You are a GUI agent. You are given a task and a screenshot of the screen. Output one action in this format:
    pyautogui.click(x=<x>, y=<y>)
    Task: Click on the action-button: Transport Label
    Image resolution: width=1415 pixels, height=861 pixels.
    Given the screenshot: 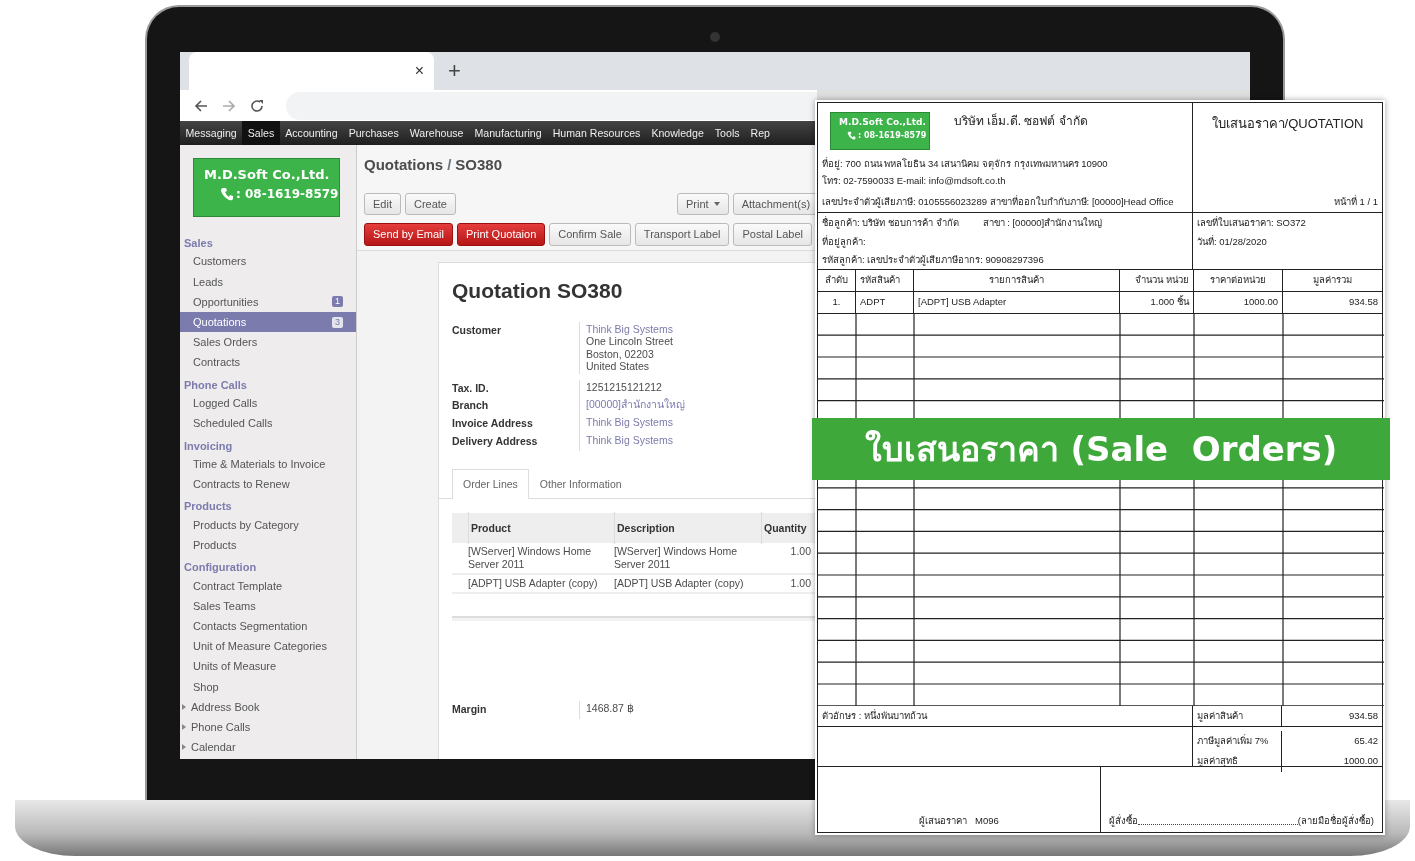 What is the action you would take?
    pyautogui.click(x=682, y=234)
    